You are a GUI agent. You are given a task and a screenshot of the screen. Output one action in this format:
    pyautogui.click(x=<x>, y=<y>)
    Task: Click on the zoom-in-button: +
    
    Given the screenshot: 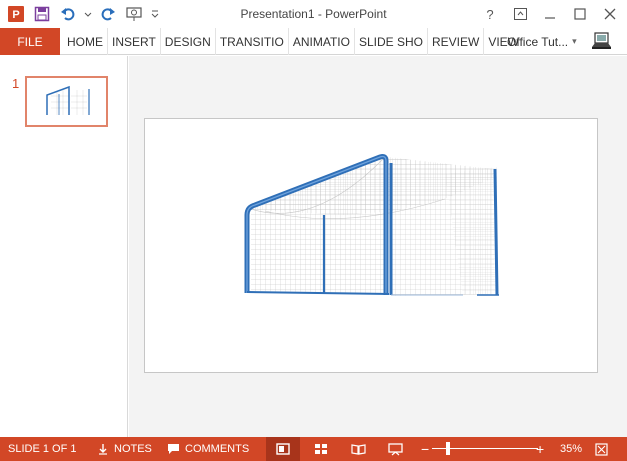 What is the action you would take?
    pyautogui.click(x=540, y=449)
    